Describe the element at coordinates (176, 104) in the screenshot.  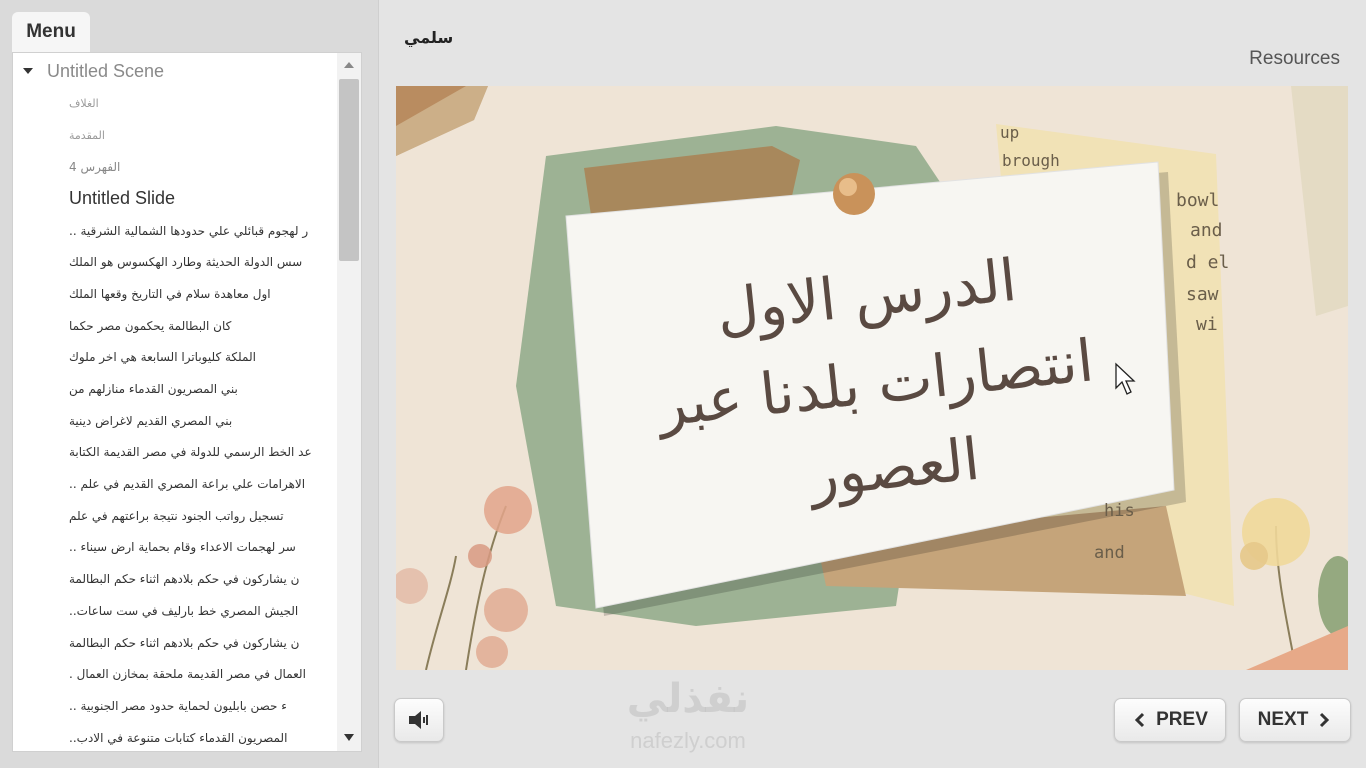
I see `slide-item: الغلاف` at that location.